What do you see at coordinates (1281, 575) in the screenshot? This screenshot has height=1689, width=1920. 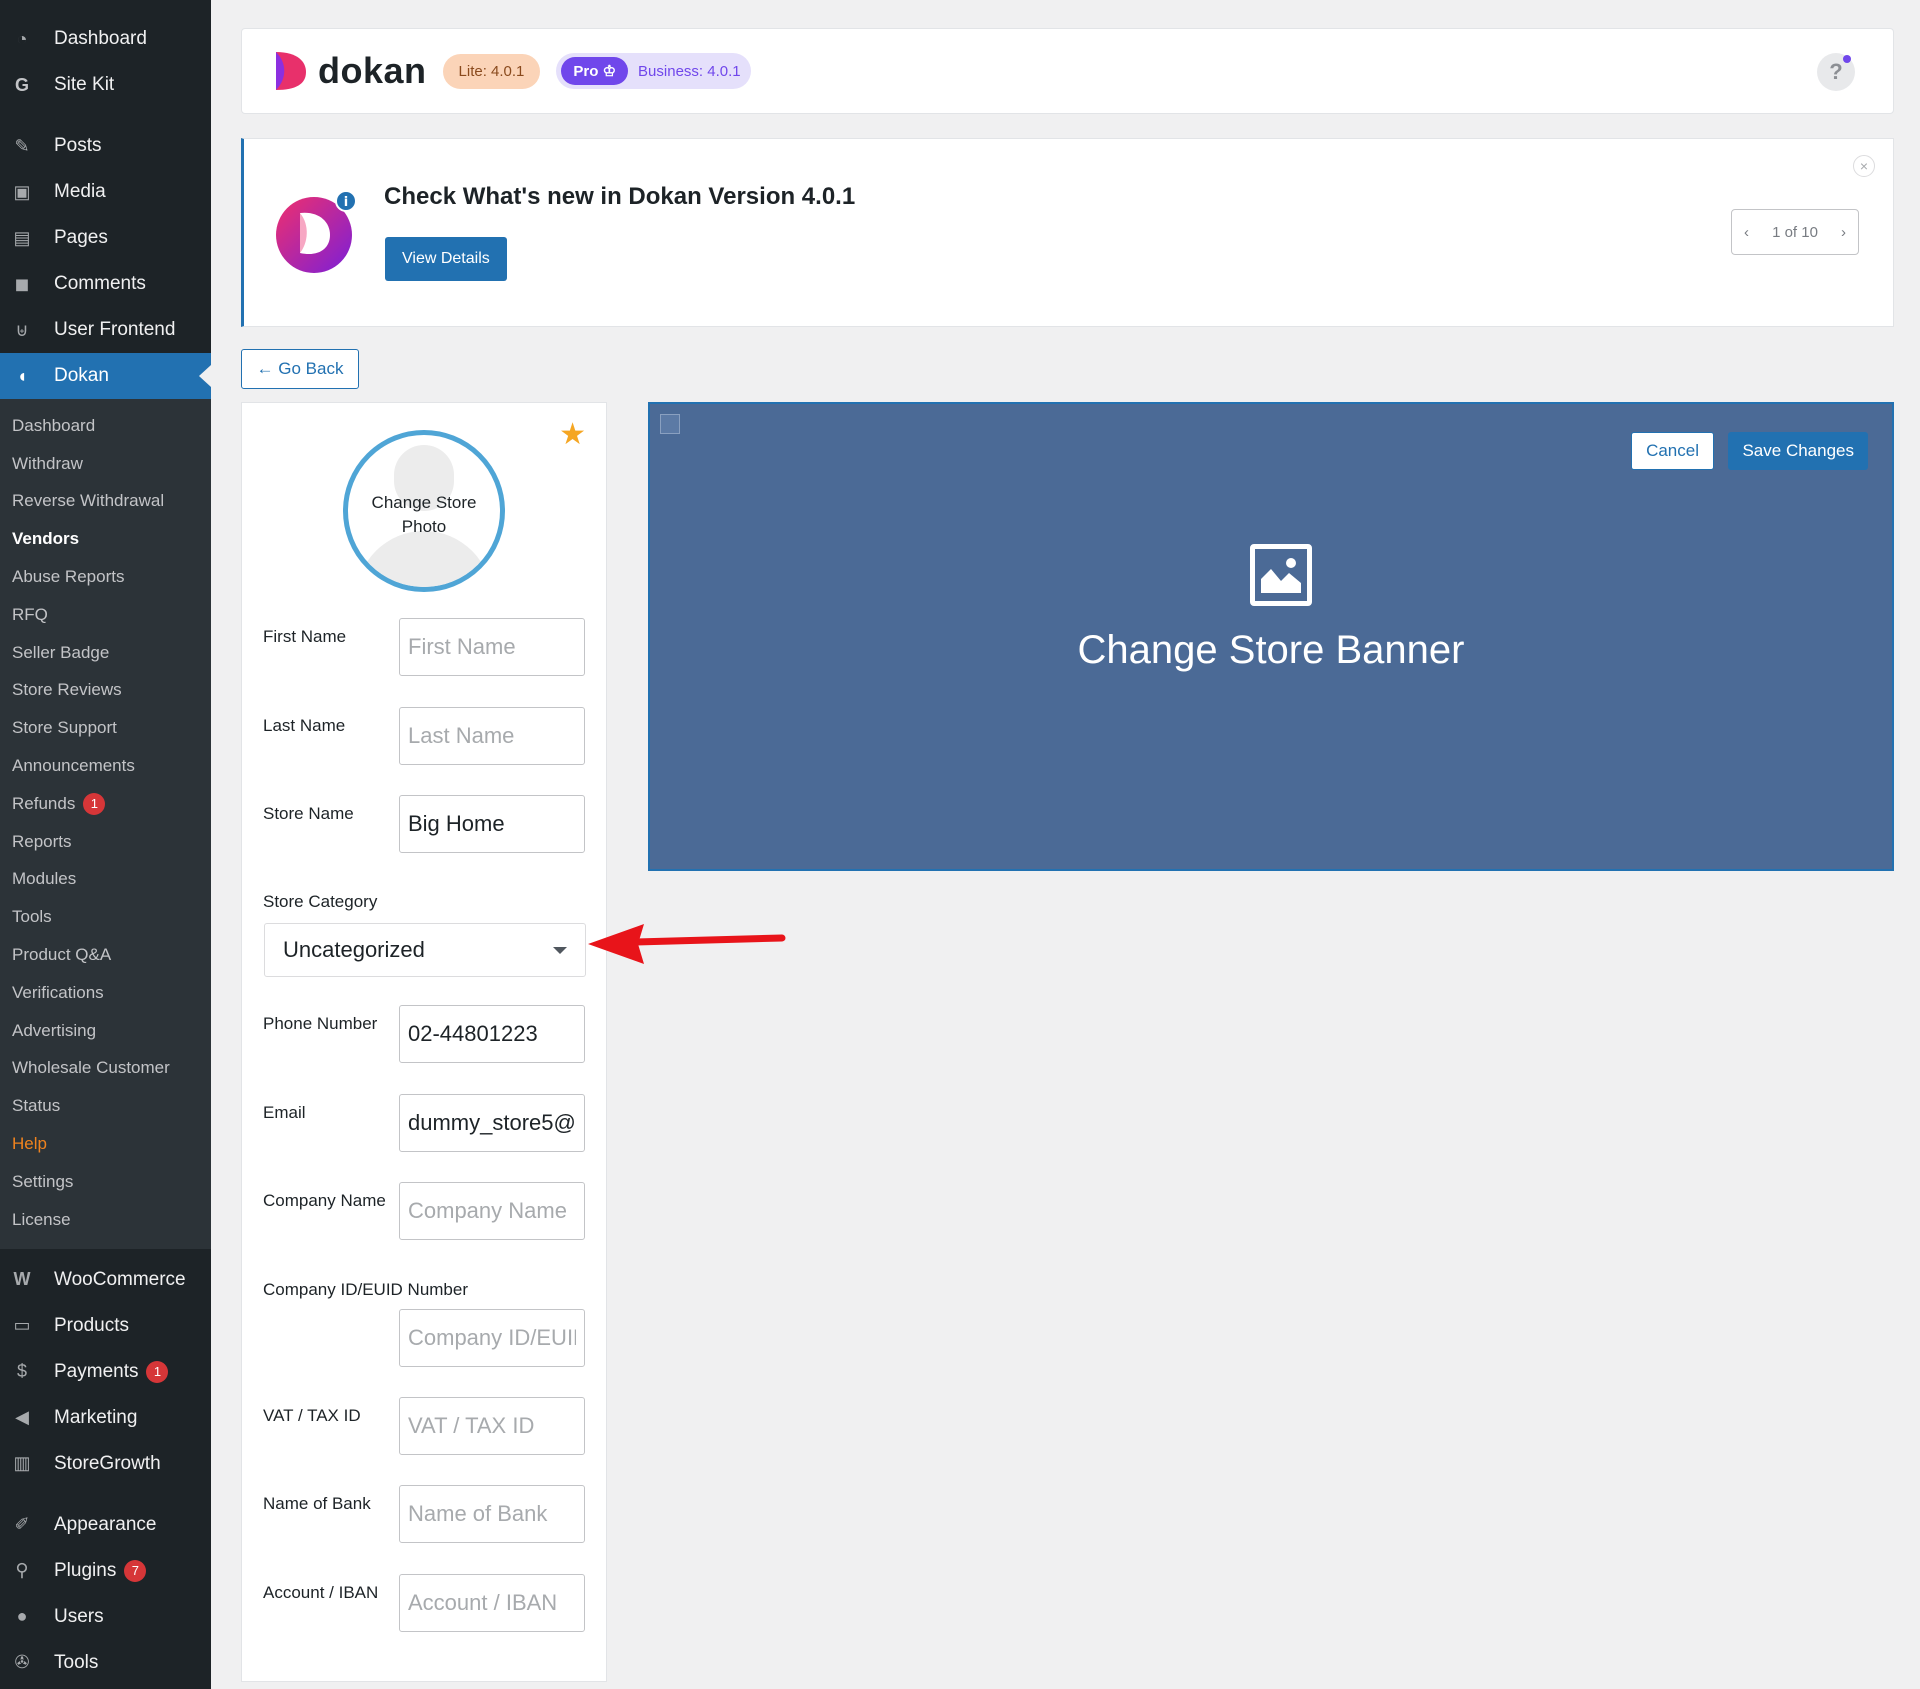 I see `image-icon` at bounding box center [1281, 575].